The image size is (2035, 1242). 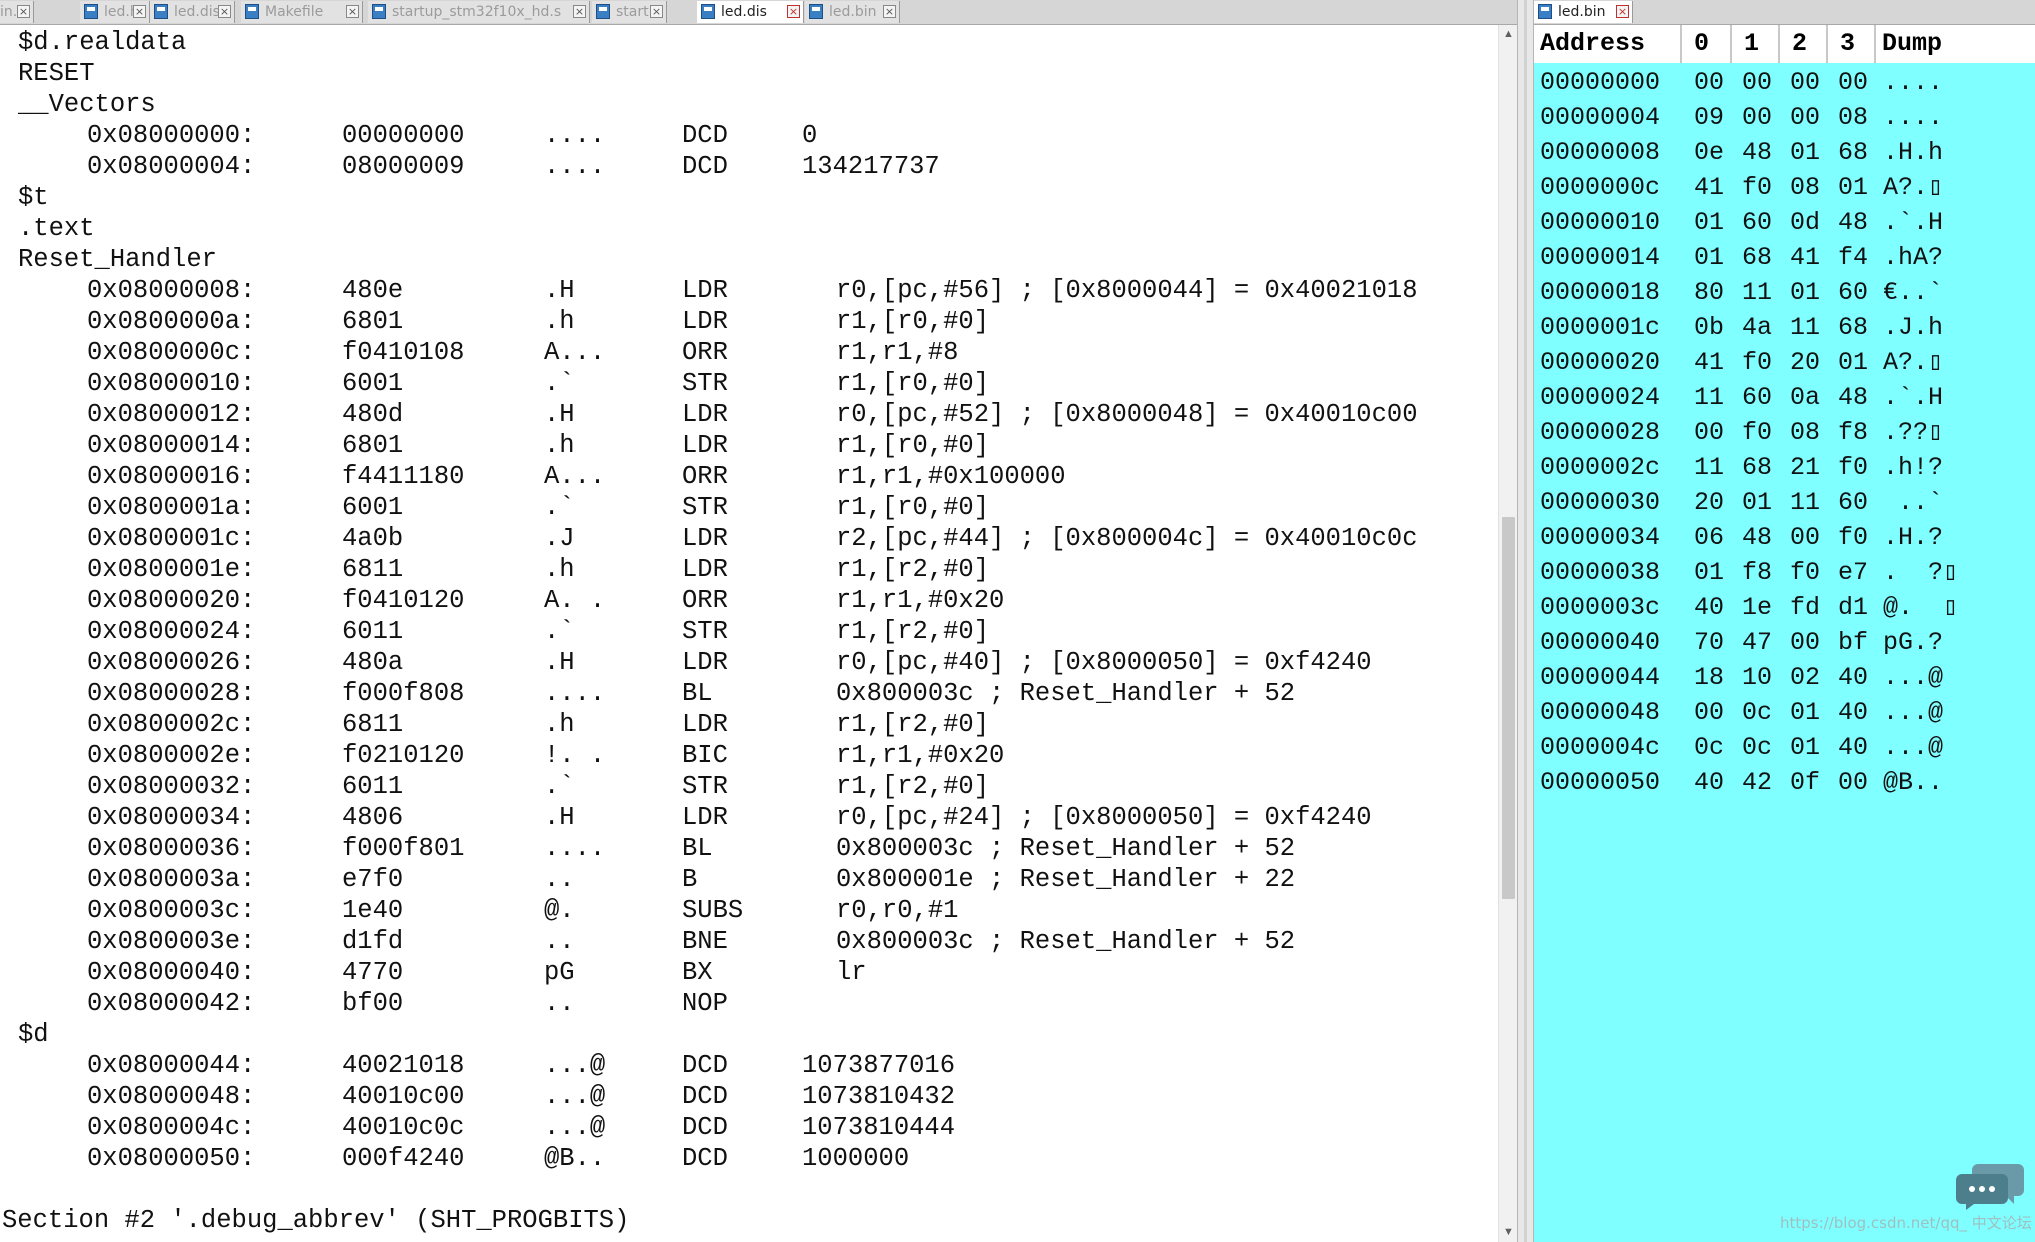 I want to click on tab-led-dis: led.dis ×, so click(x=750, y=12).